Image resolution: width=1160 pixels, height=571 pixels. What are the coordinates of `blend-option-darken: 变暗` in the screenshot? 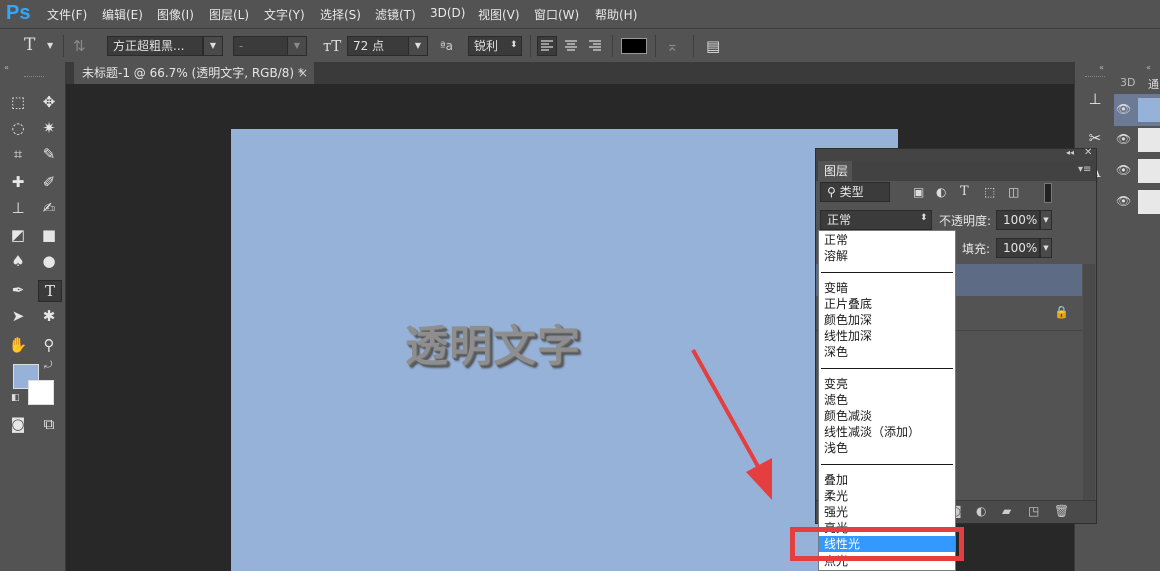 It's located at (887, 288).